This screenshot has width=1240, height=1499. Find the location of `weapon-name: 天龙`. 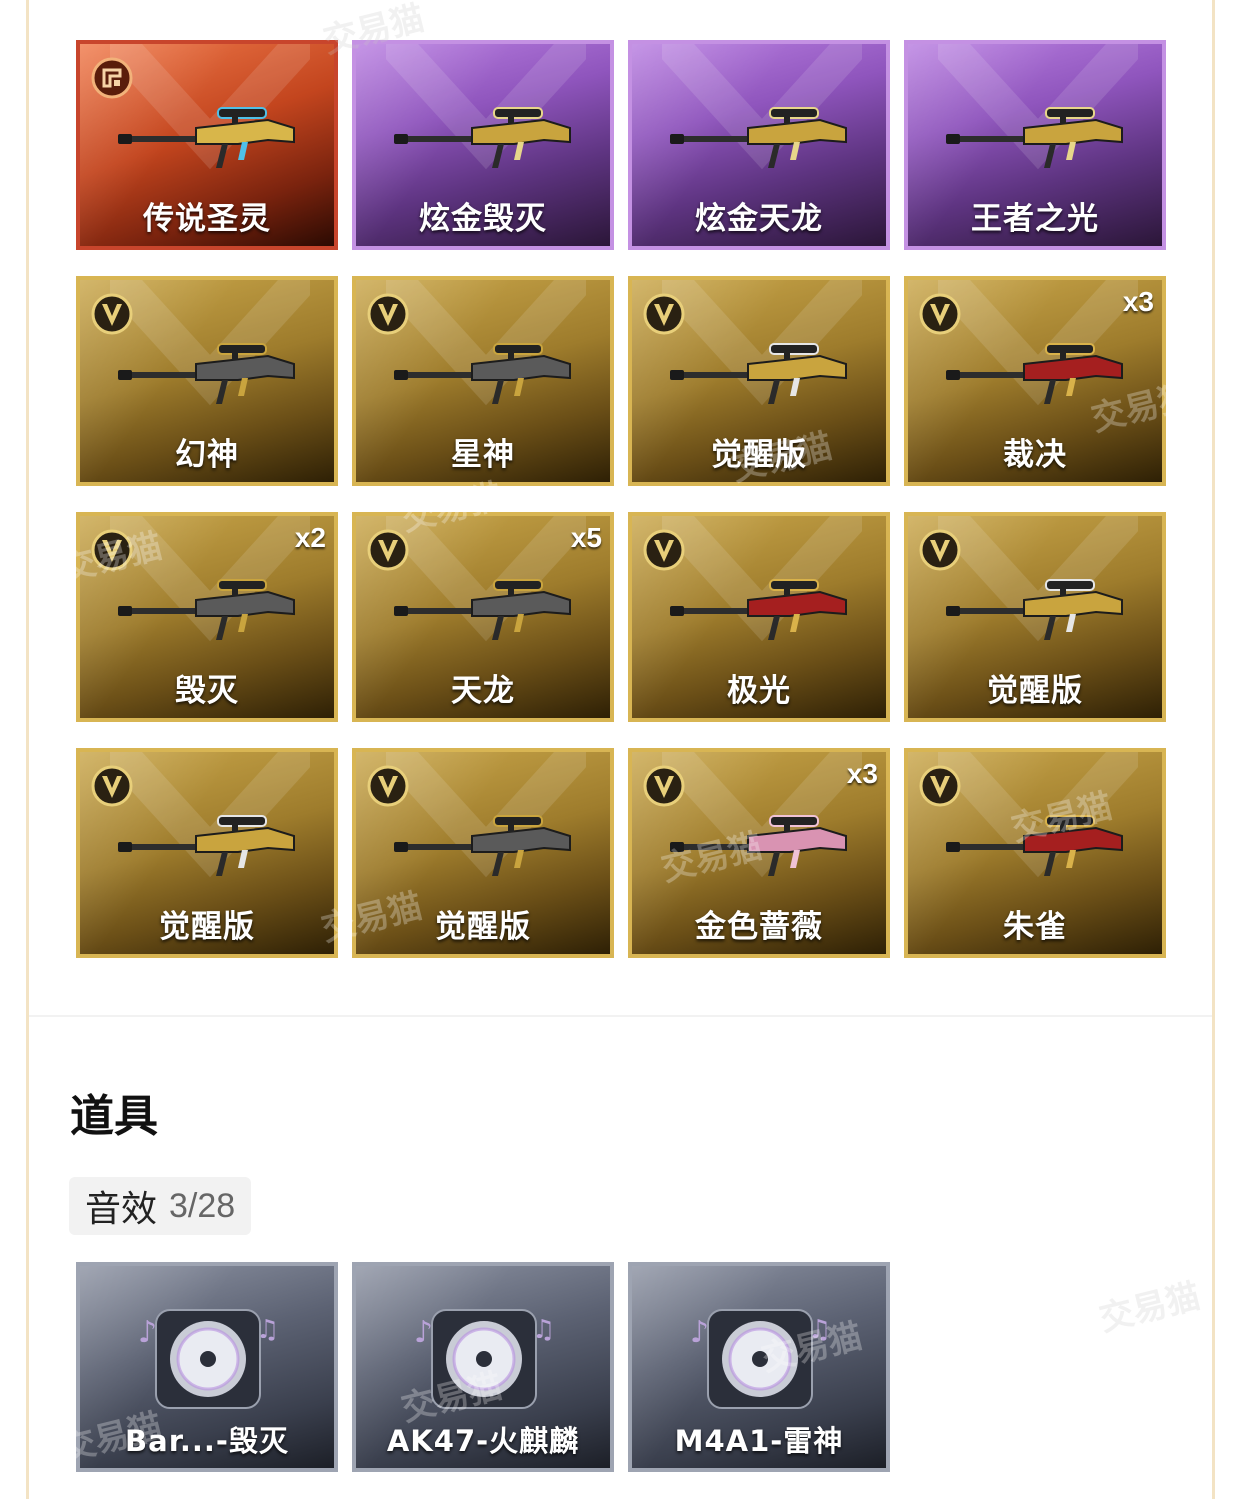

weapon-name: 天龙 is located at coordinates (483, 691).